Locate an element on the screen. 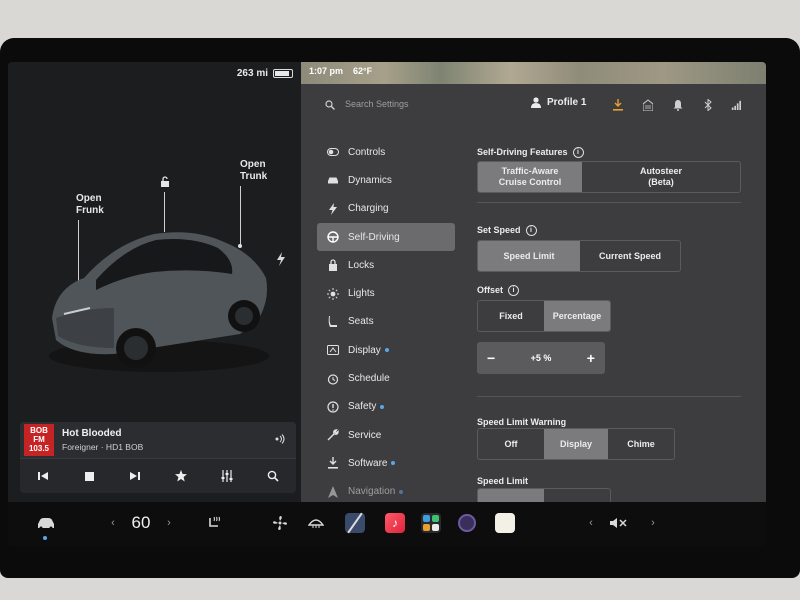 The image size is (800, 600). favorite-star-icon is located at coordinates (181, 476).